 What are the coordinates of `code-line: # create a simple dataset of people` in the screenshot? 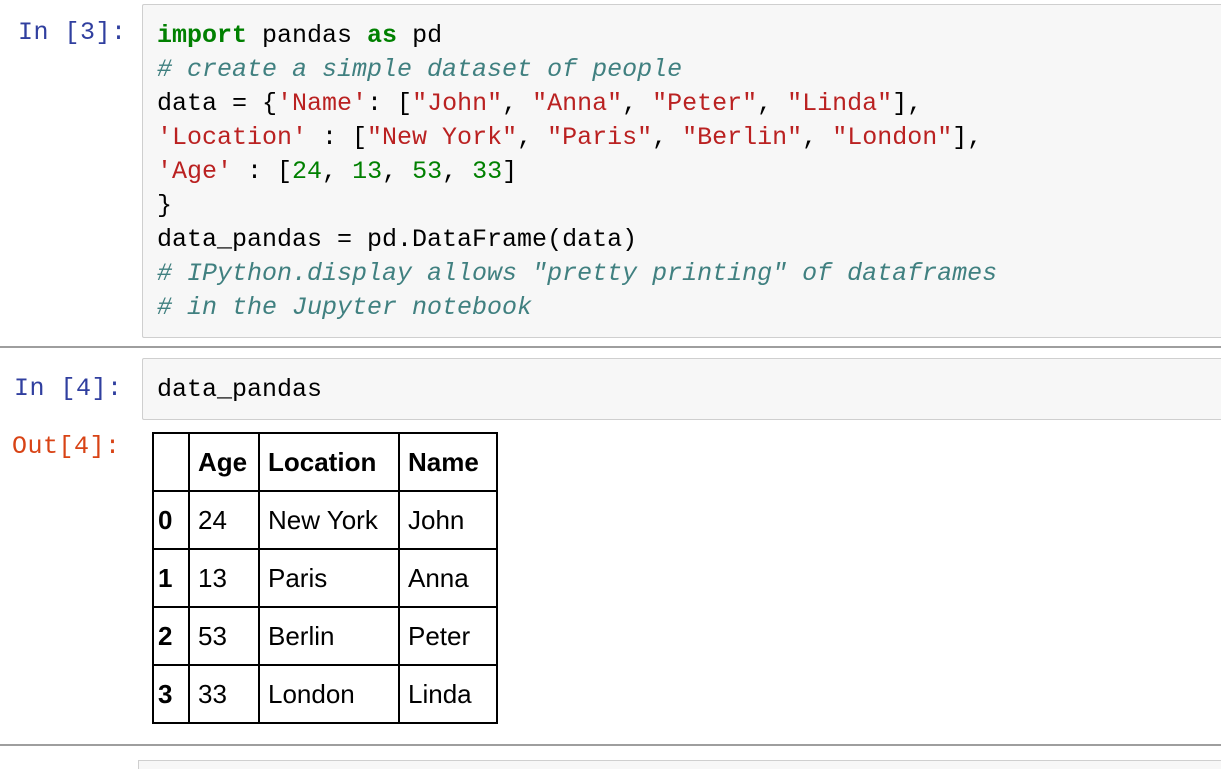 It's located at (577, 70).